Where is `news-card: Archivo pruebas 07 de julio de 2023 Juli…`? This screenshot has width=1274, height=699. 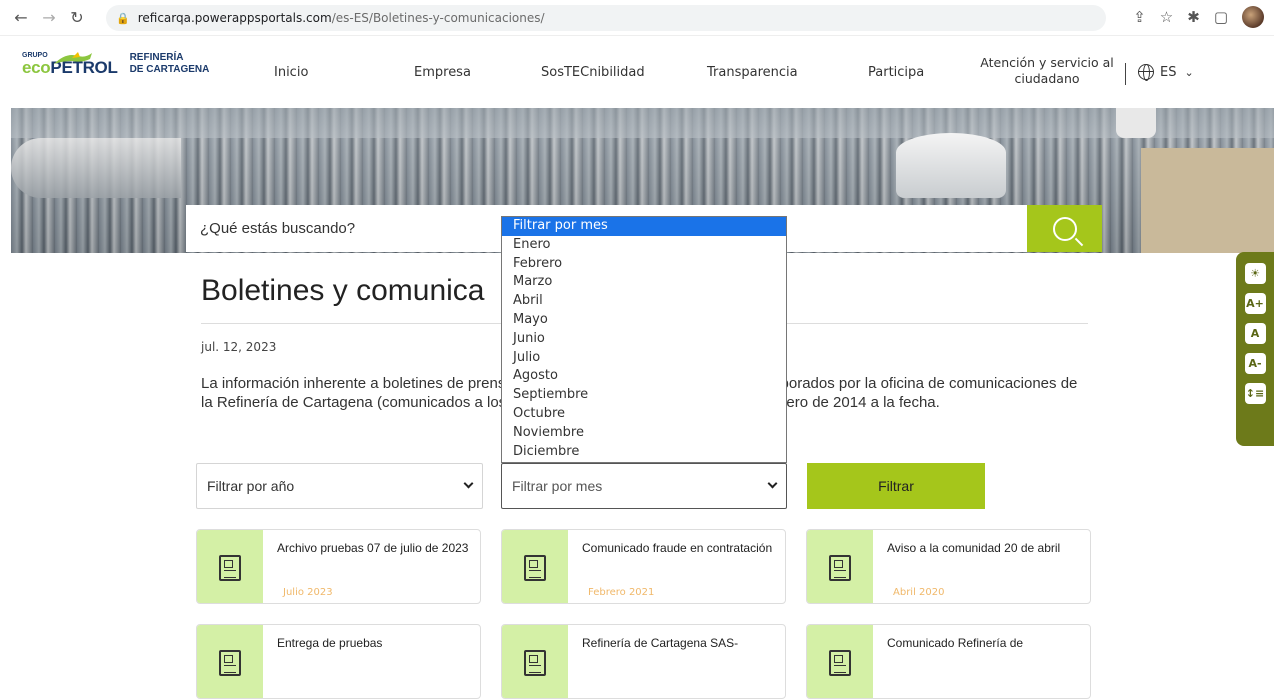
news-card: Archivo pruebas 07 de julio de 2023 Juli… is located at coordinates (338, 566).